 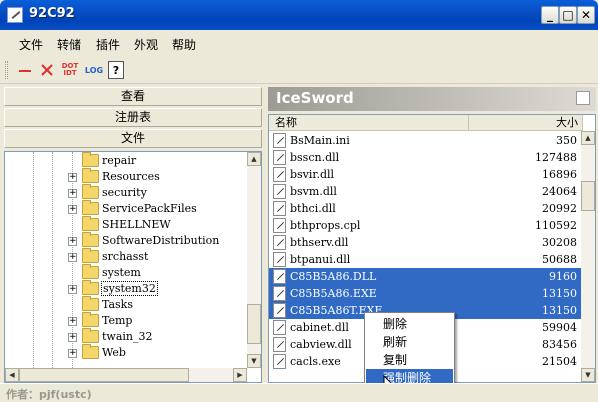 I want to click on app-icon, so click(x=15, y=15).